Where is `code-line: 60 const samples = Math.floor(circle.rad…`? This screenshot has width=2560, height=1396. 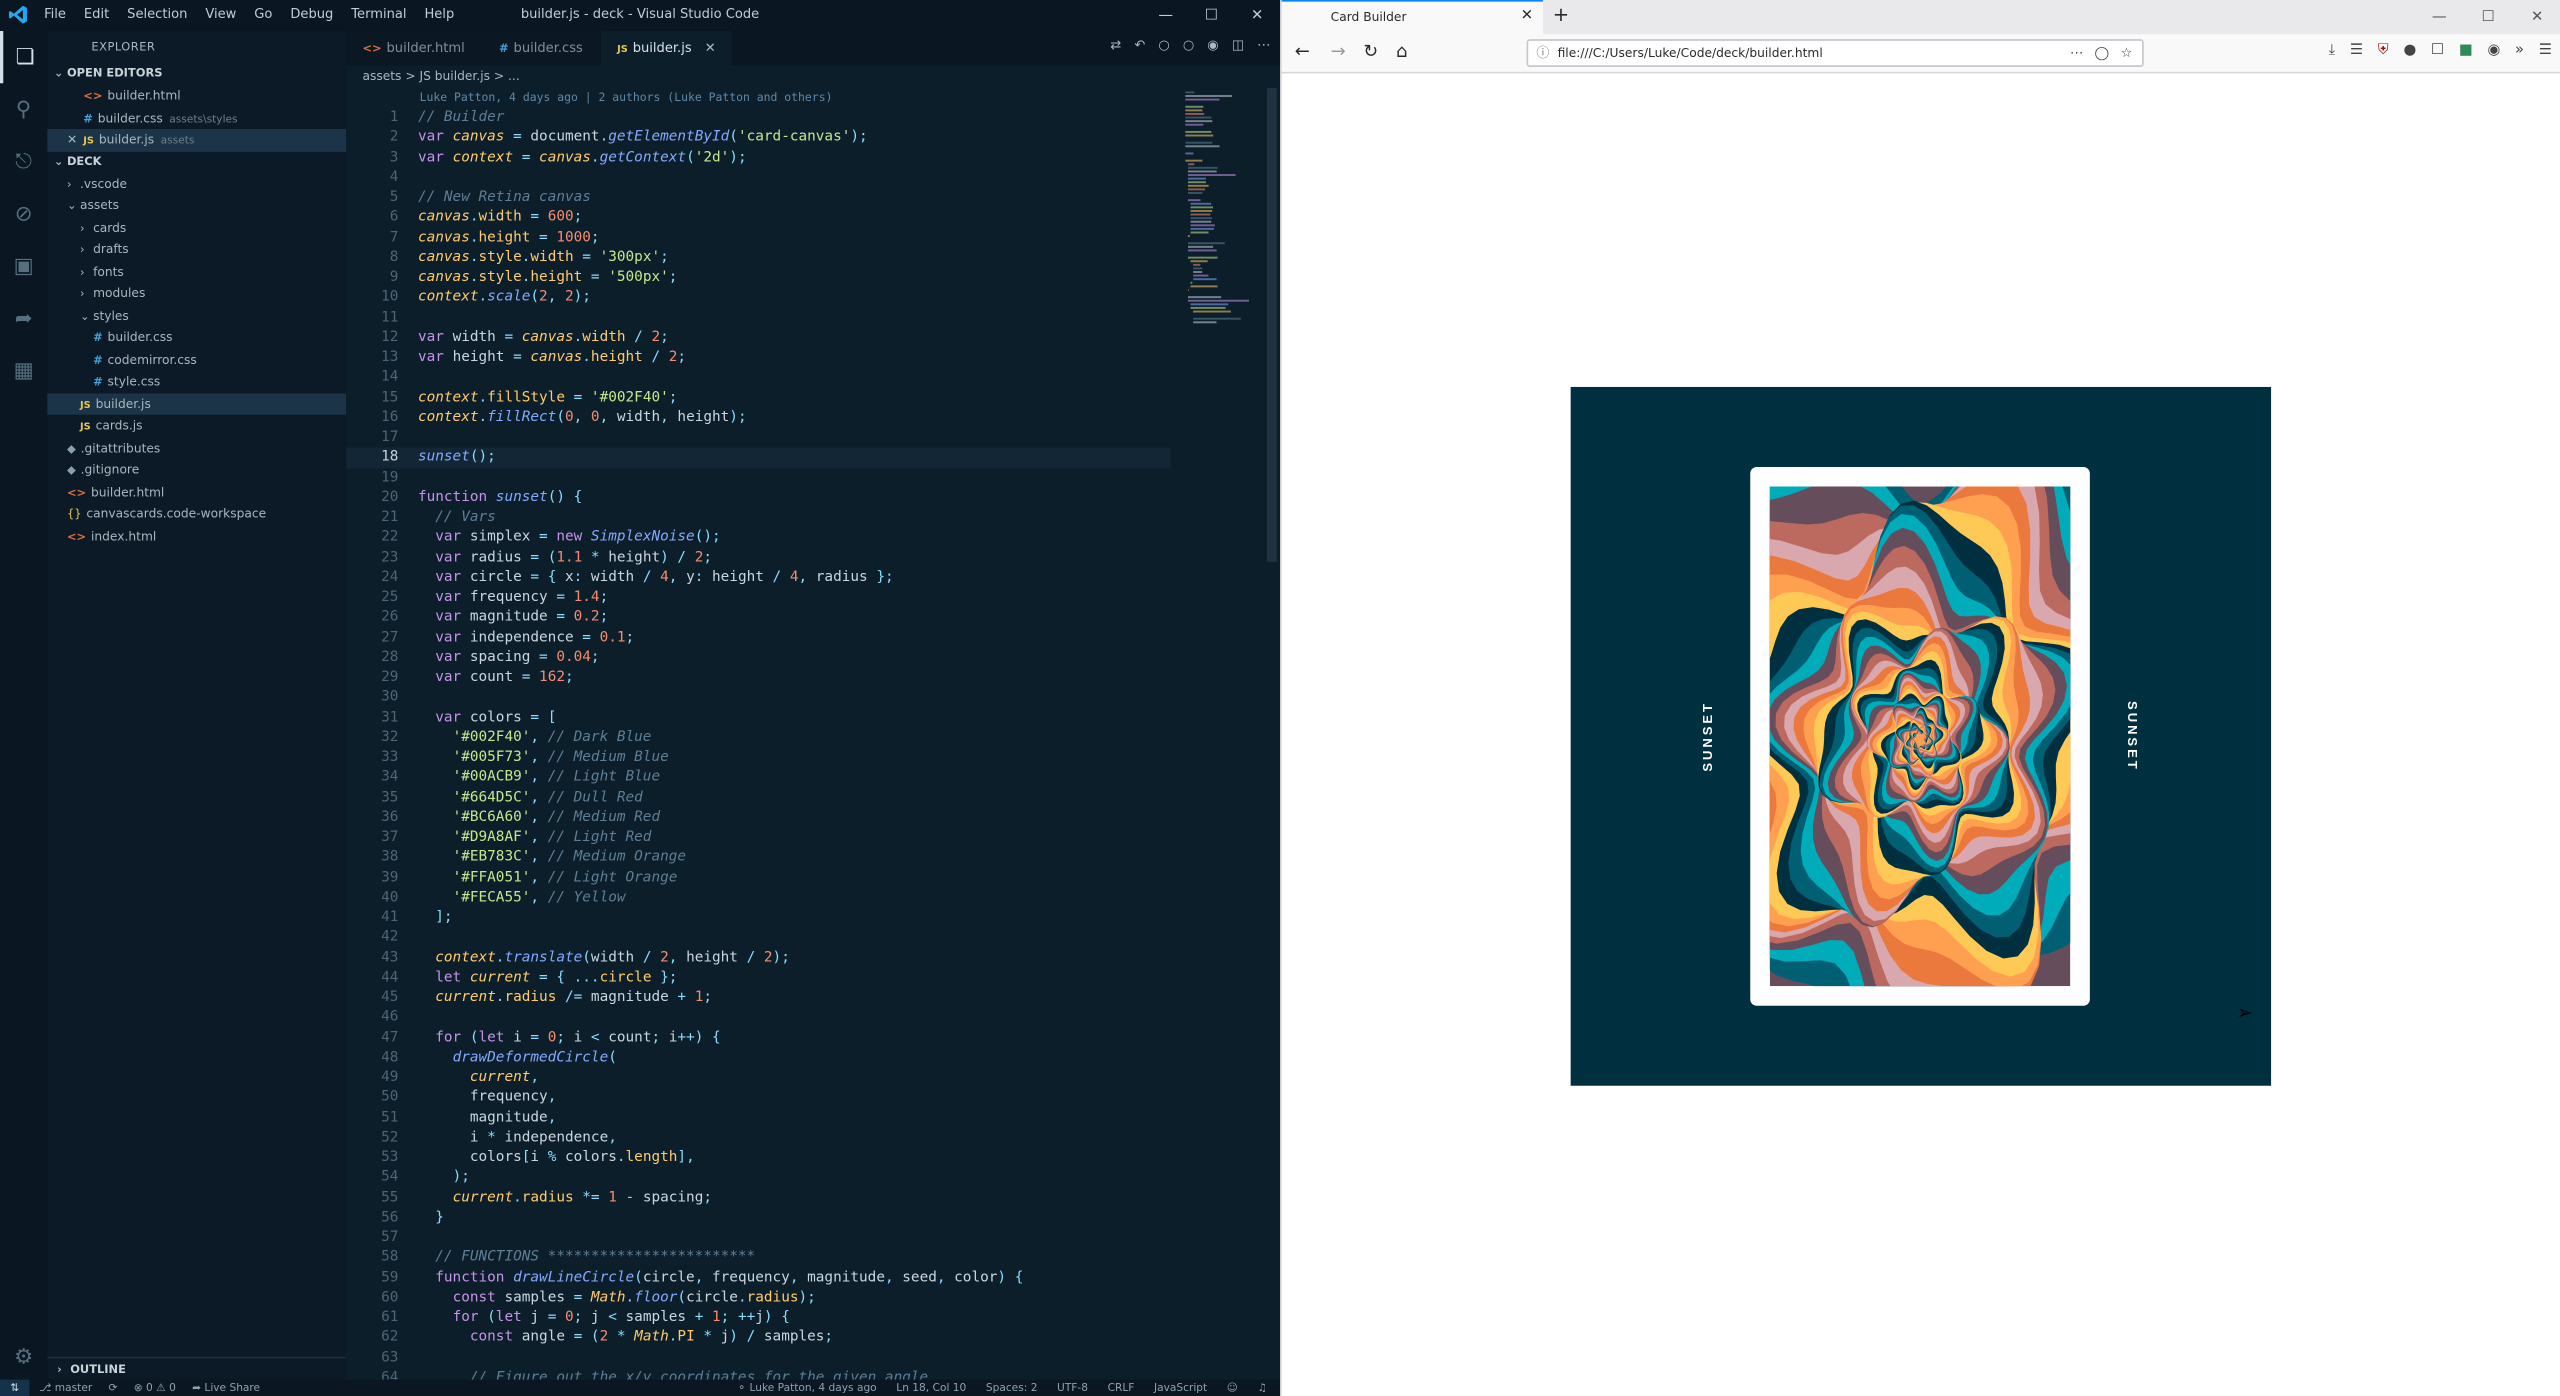
code-line: 60 const samples = Math.floor(circle.rad… is located at coordinates (758, 1298).